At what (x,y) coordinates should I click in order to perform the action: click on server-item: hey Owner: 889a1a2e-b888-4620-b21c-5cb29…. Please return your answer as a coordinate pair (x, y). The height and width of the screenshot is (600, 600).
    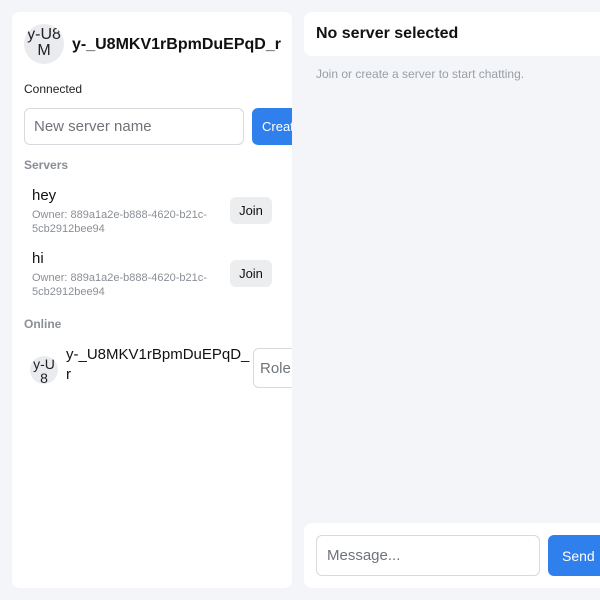
    Looking at the image, I should click on (158, 215).